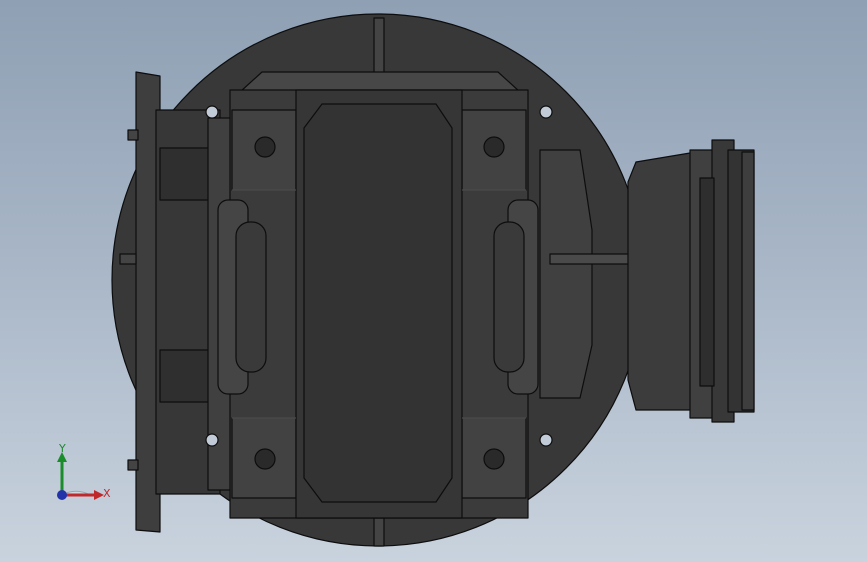  Describe the element at coordinates (494, 150) in the screenshot. I see `mounting-boss-top-right` at that location.